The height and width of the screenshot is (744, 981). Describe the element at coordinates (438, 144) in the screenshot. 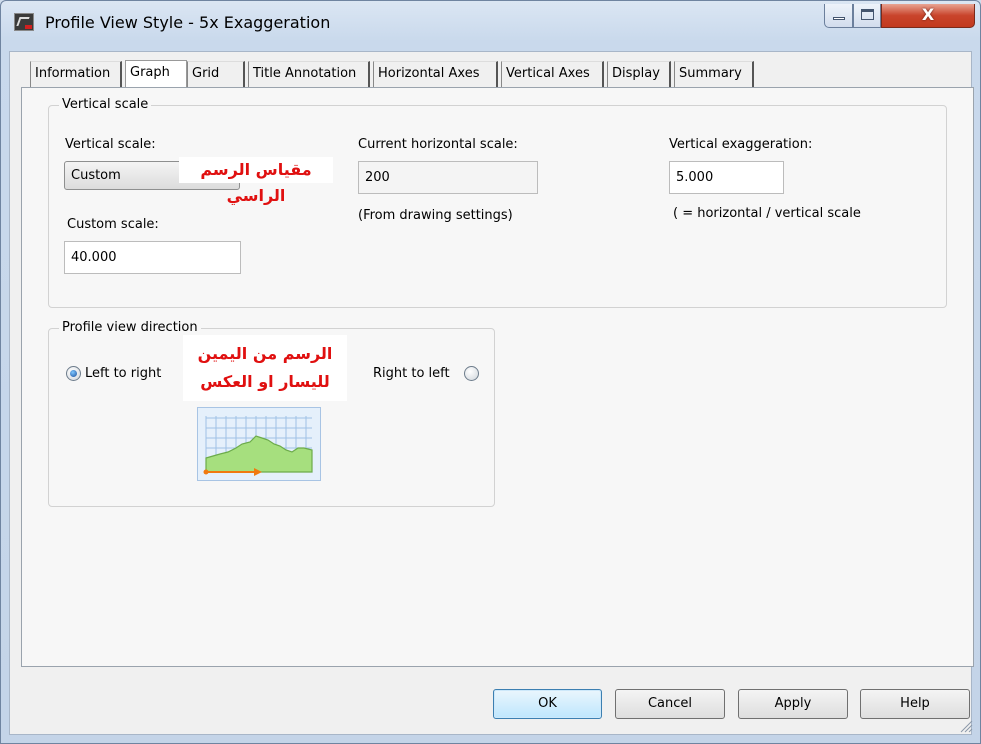

I see `current-horizontal-scale-label: Current horizontal scale:` at that location.